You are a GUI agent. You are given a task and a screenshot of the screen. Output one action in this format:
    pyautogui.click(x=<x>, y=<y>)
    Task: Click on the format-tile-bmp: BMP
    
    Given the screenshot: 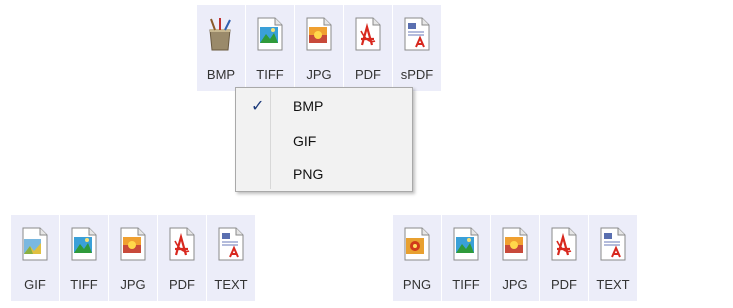 What is the action you would take?
    pyautogui.click(x=221, y=48)
    